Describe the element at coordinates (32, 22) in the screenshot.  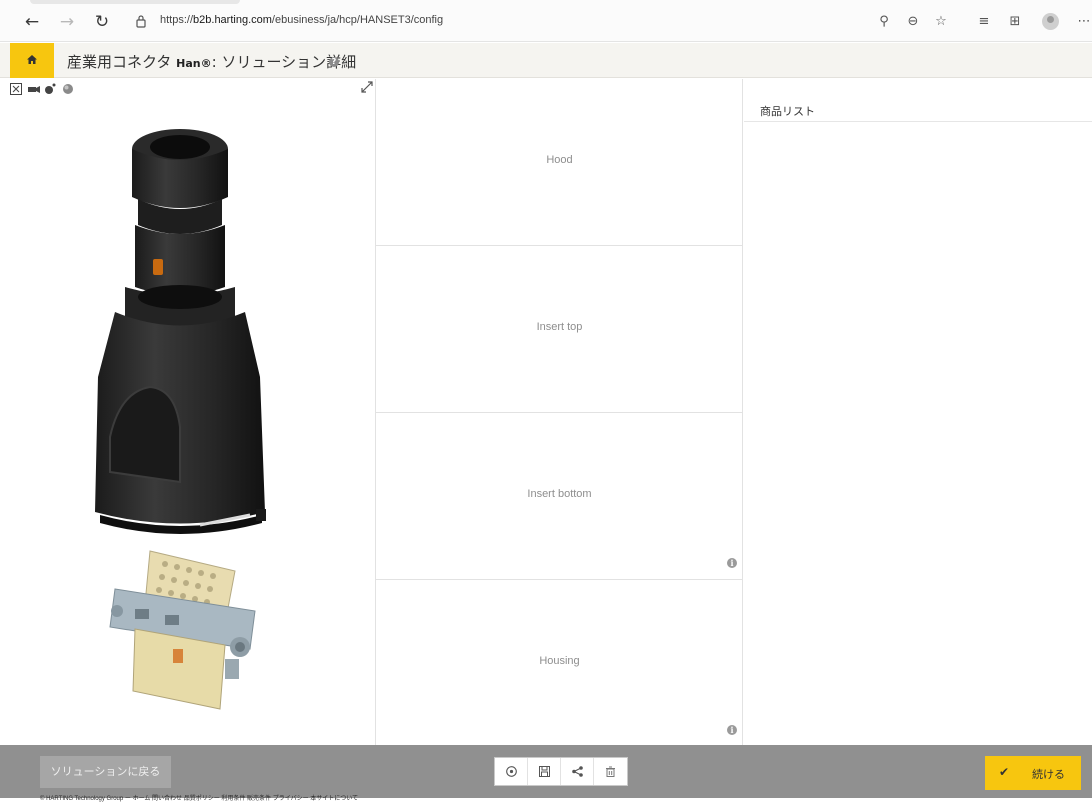
I see `back-arrow-icon: ←` at that location.